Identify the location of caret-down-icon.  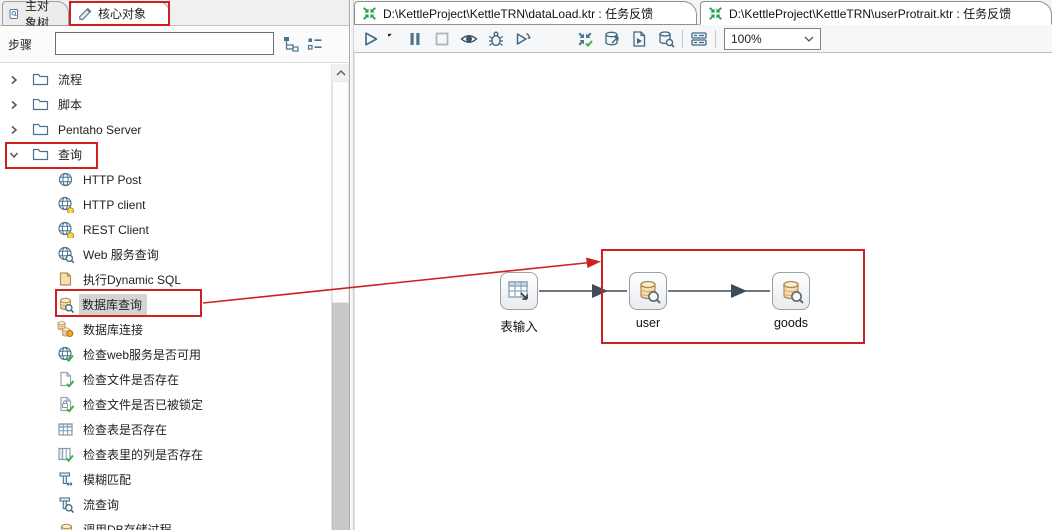
(393, 39).